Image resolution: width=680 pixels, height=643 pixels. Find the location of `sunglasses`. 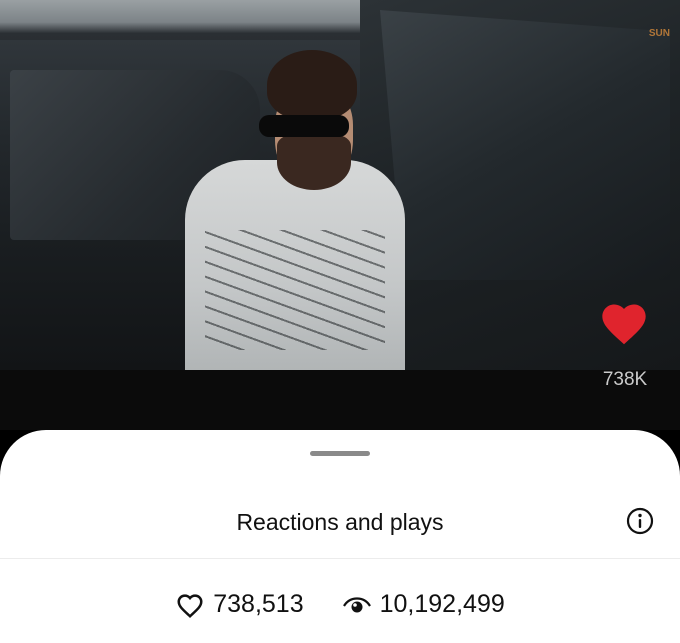

sunglasses is located at coordinates (304, 126).